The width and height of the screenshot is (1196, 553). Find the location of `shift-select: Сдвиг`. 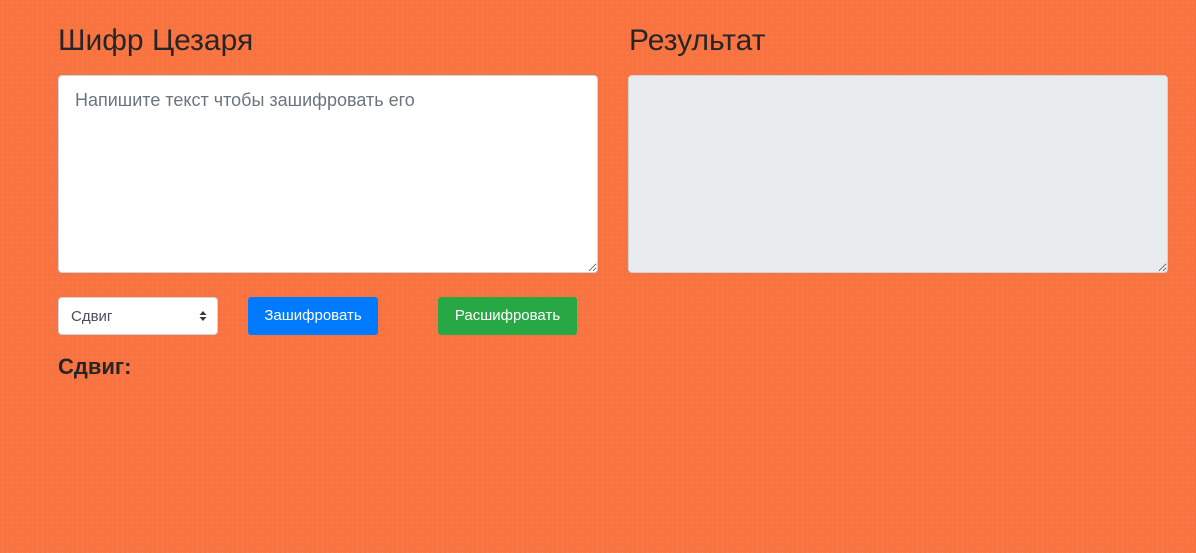

shift-select: Сдвиг is located at coordinates (138, 316).